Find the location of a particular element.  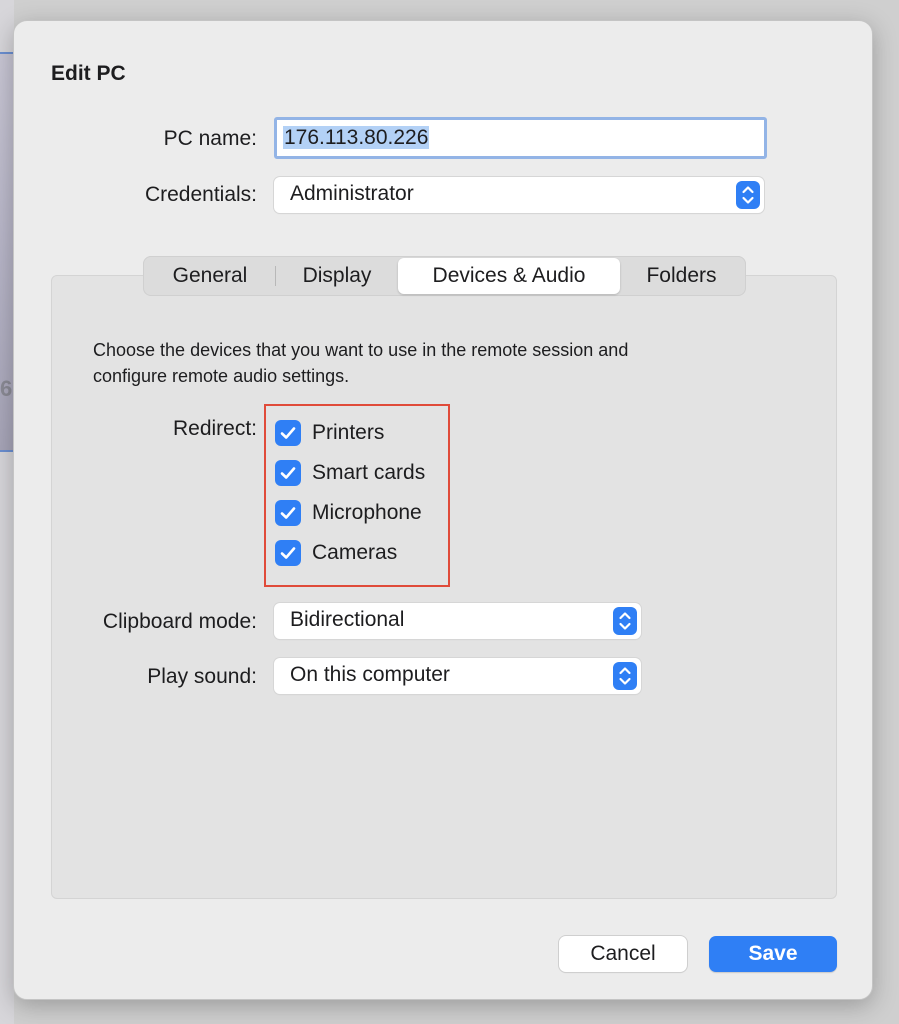

cancel-button: Cancel is located at coordinates (623, 954).